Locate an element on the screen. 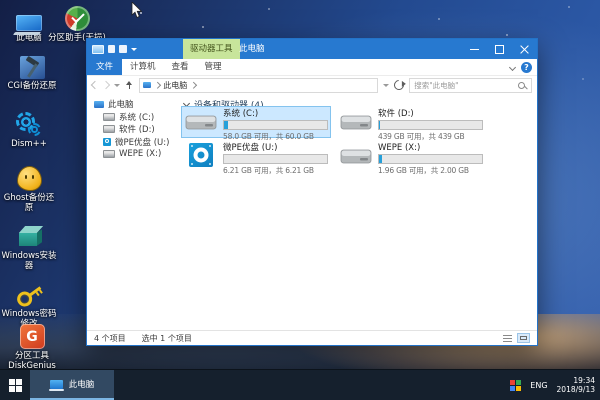 The image size is (600, 400). forward-icon is located at coordinates (106, 85).